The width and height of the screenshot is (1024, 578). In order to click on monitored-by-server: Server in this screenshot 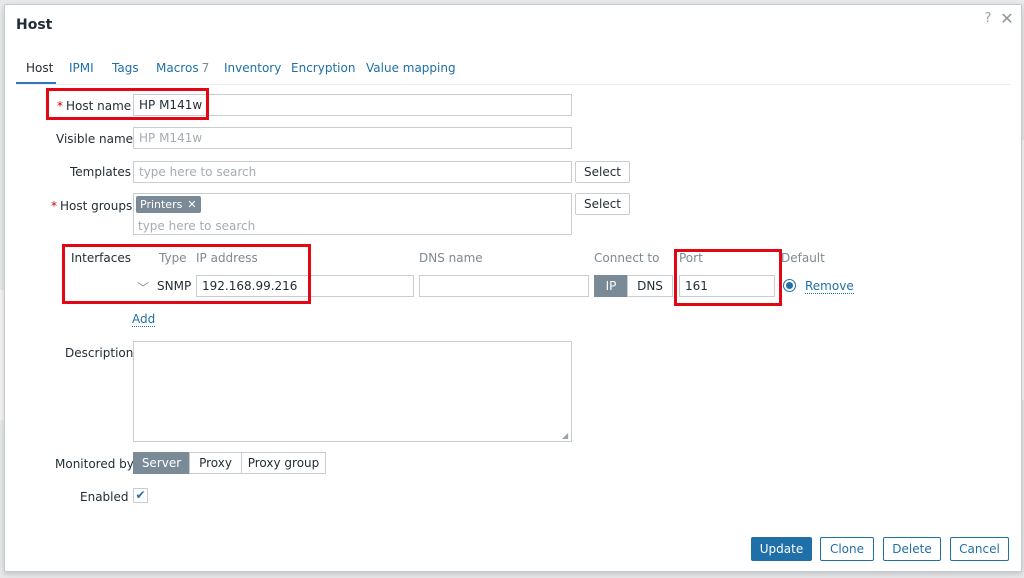, I will do `click(161, 463)`.